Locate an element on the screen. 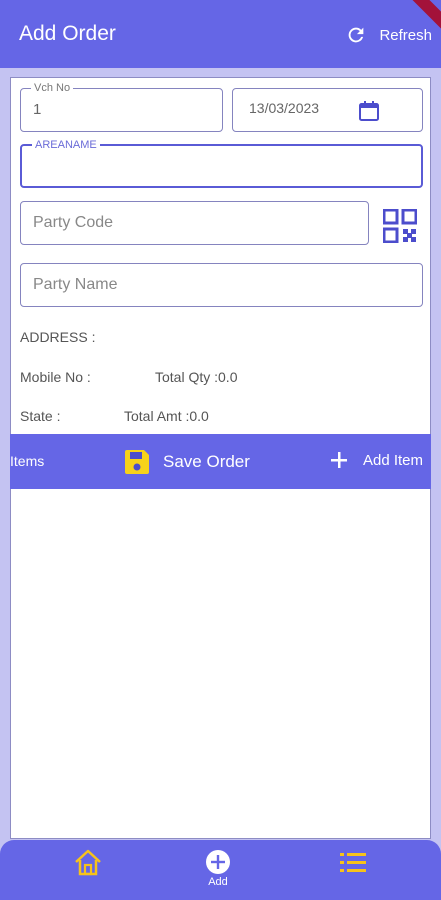  save-order-button: Save Order is located at coordinates (186, 462).